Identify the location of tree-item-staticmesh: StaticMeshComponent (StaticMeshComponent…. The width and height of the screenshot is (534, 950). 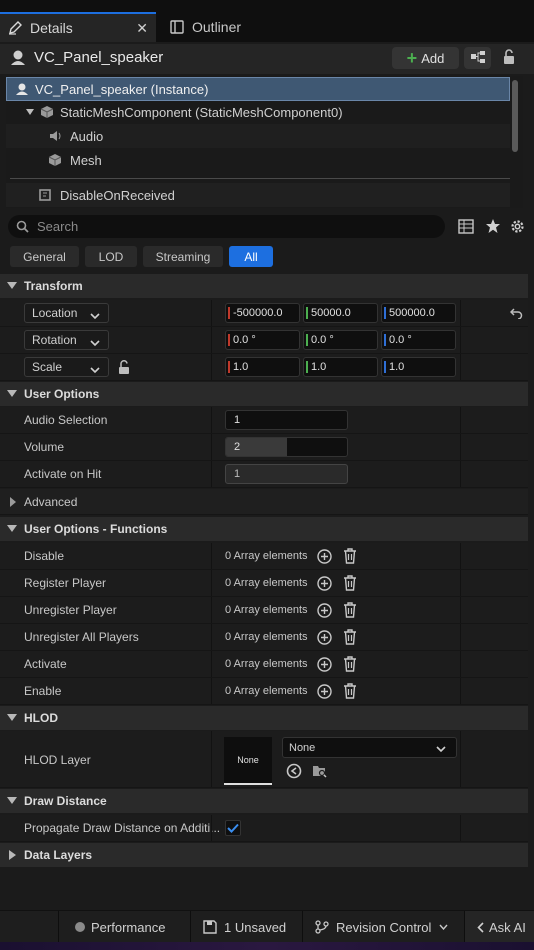
(258, 112).